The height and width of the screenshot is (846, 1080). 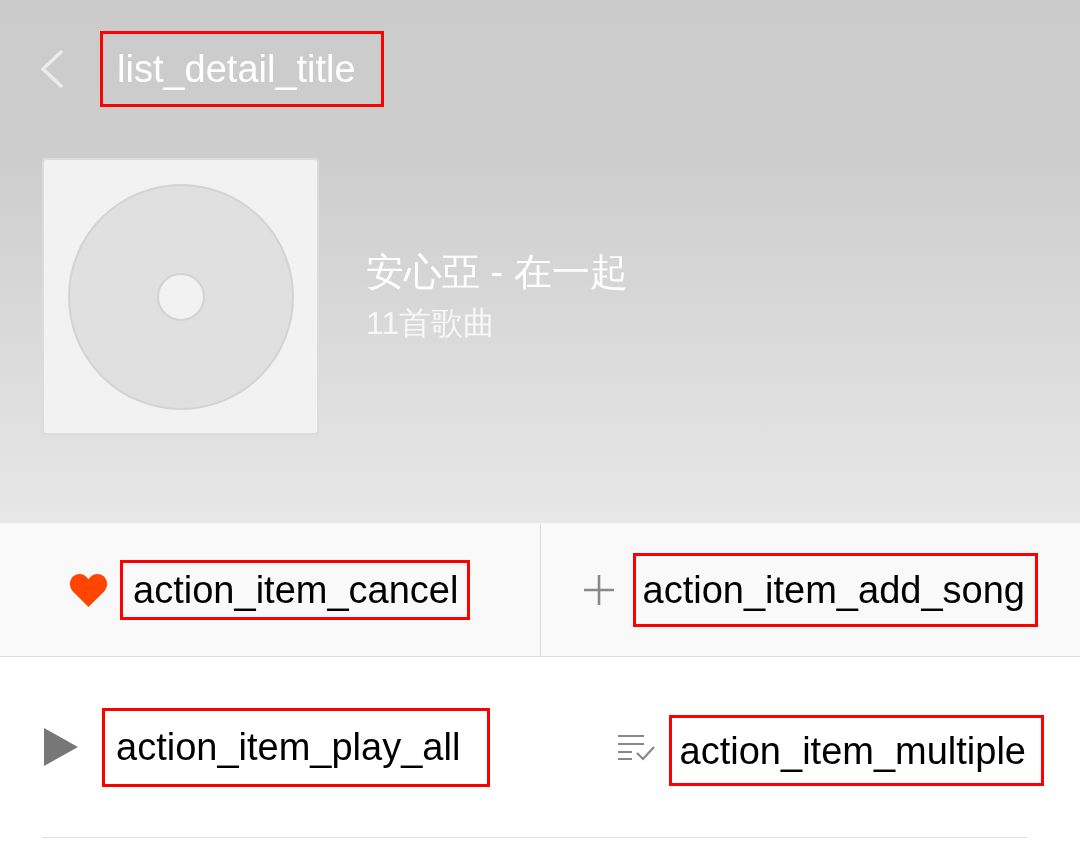 I want to click on action-label: action_item_add_song, so click(x=835, y=589).